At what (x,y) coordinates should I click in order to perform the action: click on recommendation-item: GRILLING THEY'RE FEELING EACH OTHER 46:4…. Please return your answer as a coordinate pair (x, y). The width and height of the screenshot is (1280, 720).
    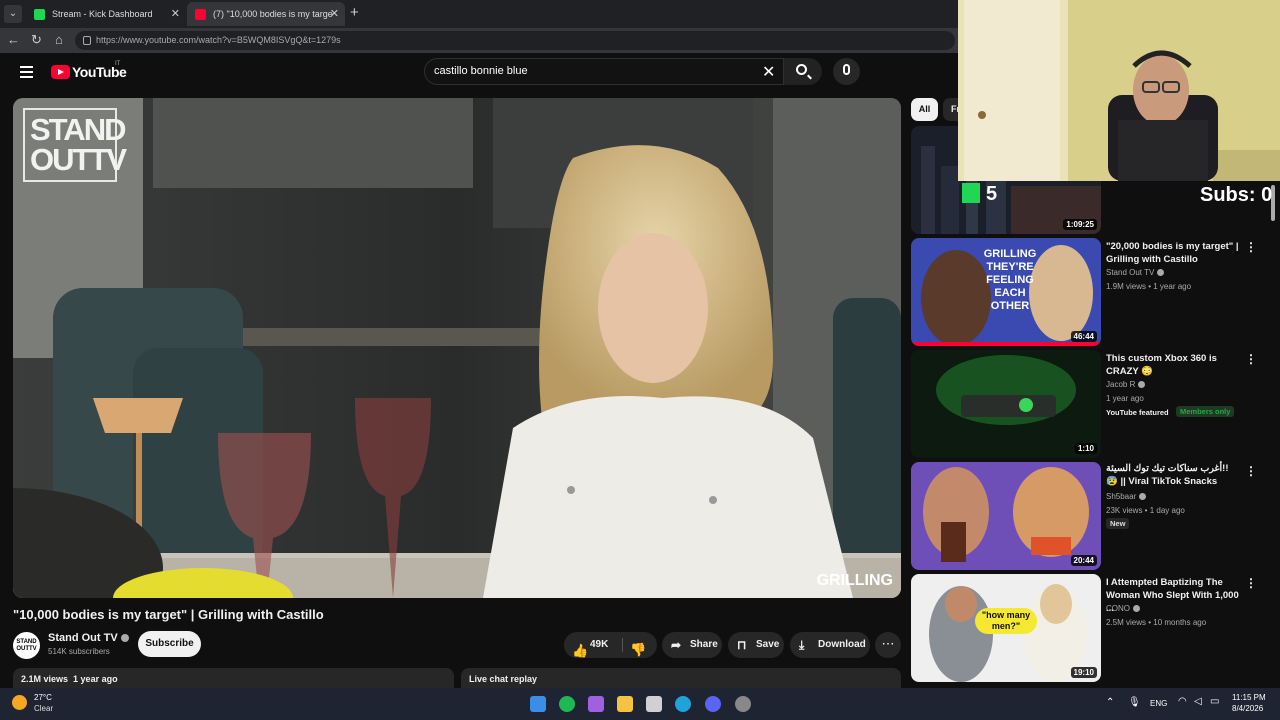
    Looking at the image, I should click on (1091, 292).